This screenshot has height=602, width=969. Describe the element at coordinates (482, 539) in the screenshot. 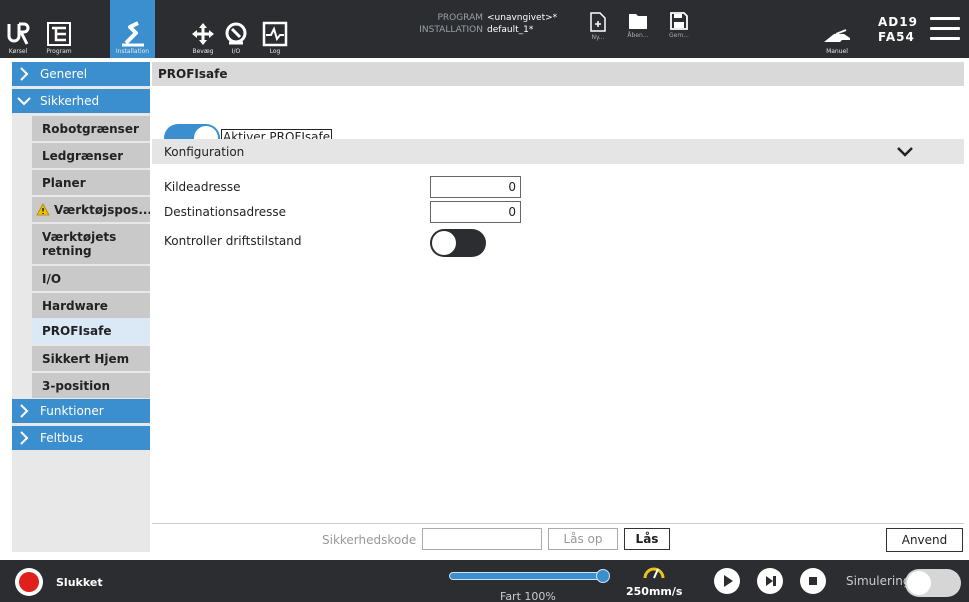

I see `safety-code-input` at that location.